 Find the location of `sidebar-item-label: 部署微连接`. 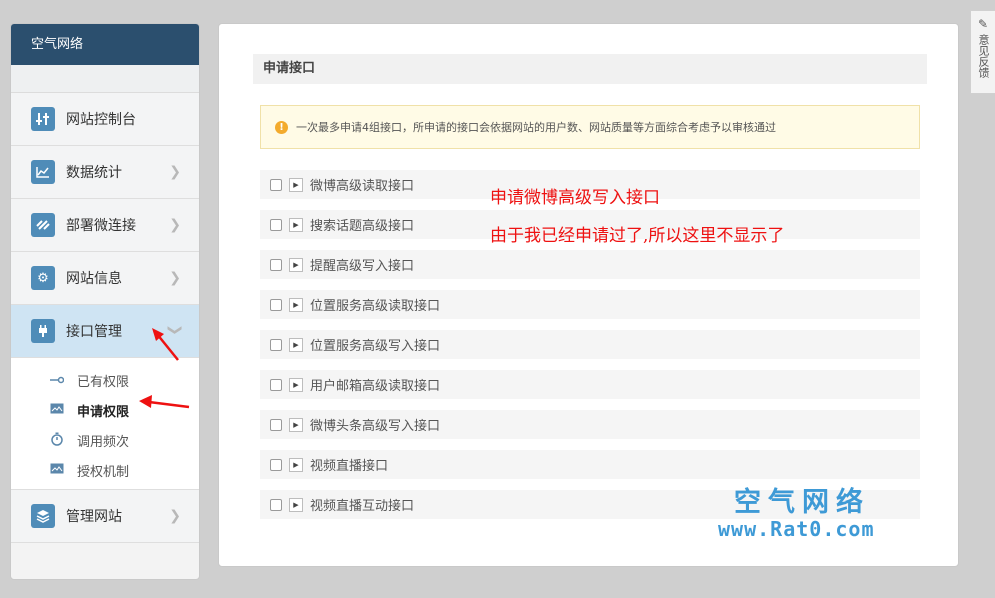

sidebar-item-label: 部署微连接 is located at coordinates (101, 226).